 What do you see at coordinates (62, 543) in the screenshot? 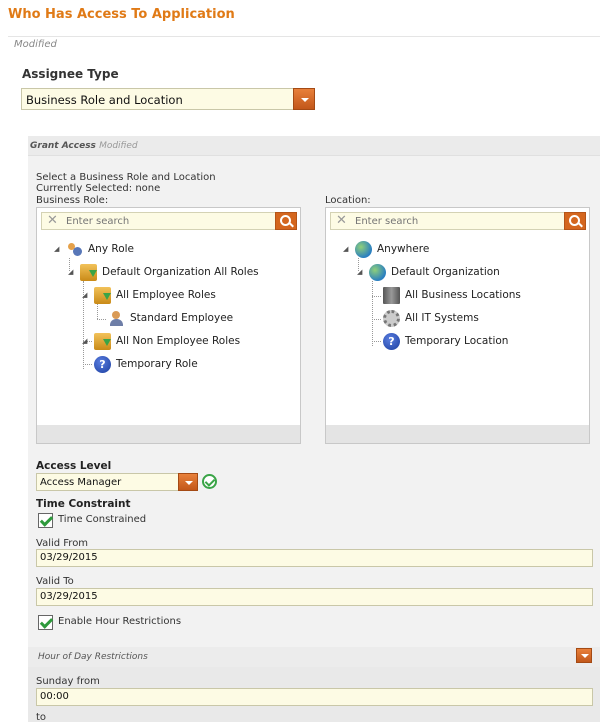
I see `valid-from-label: Valid From` at bounding box center [62, 543].